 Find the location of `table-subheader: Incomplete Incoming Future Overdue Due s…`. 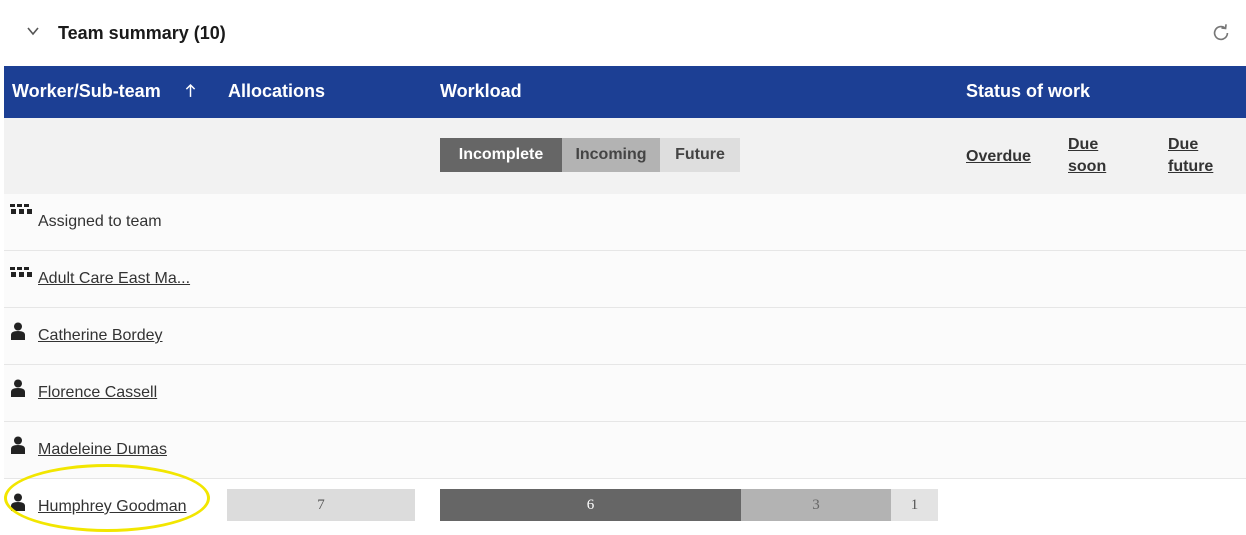

table-subheader: Incomplete Incoming Future Overdue Due s… is located at coordinates (625, 156).